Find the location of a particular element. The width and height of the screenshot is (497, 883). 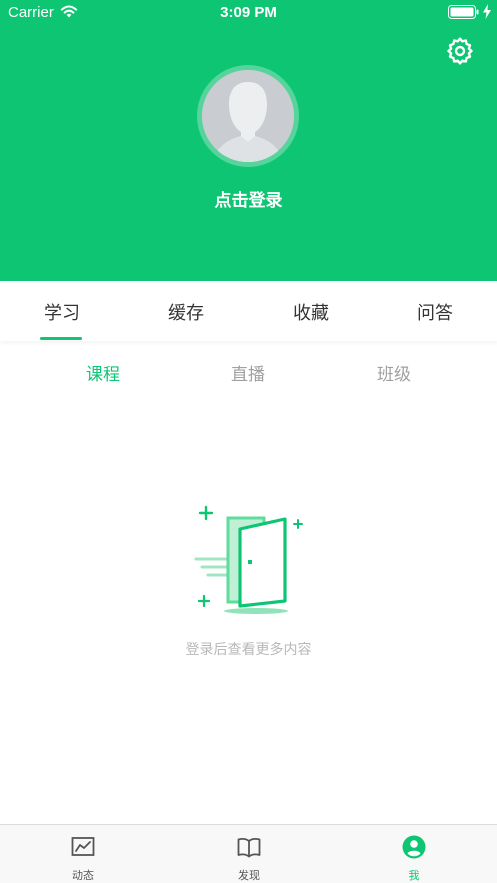

bottom-tab-bar: 动态 发现 我 is located at coordinates (248, 853).